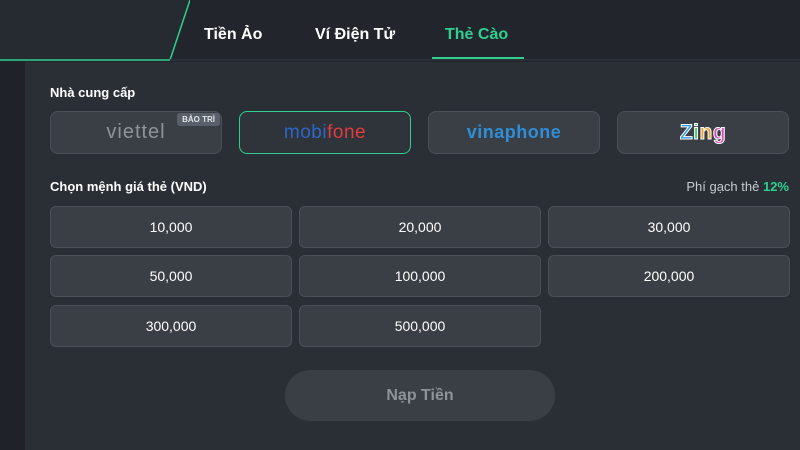 The width and height of the screenshot is (800, 450). What do you see at coordinates (476, 35) in the screenshot?
I see `tab-the-cao: Thẻ Cào` at bounding box center [476, 35].